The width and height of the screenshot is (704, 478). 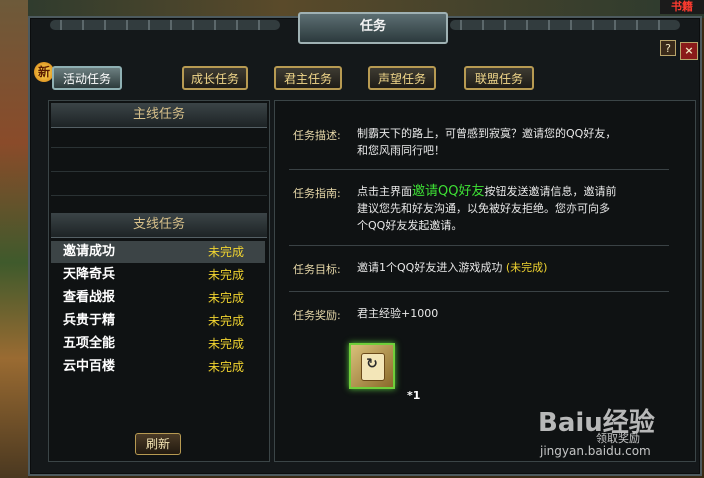 I want to click on title-ornament-right, so click(x=565, y=25).